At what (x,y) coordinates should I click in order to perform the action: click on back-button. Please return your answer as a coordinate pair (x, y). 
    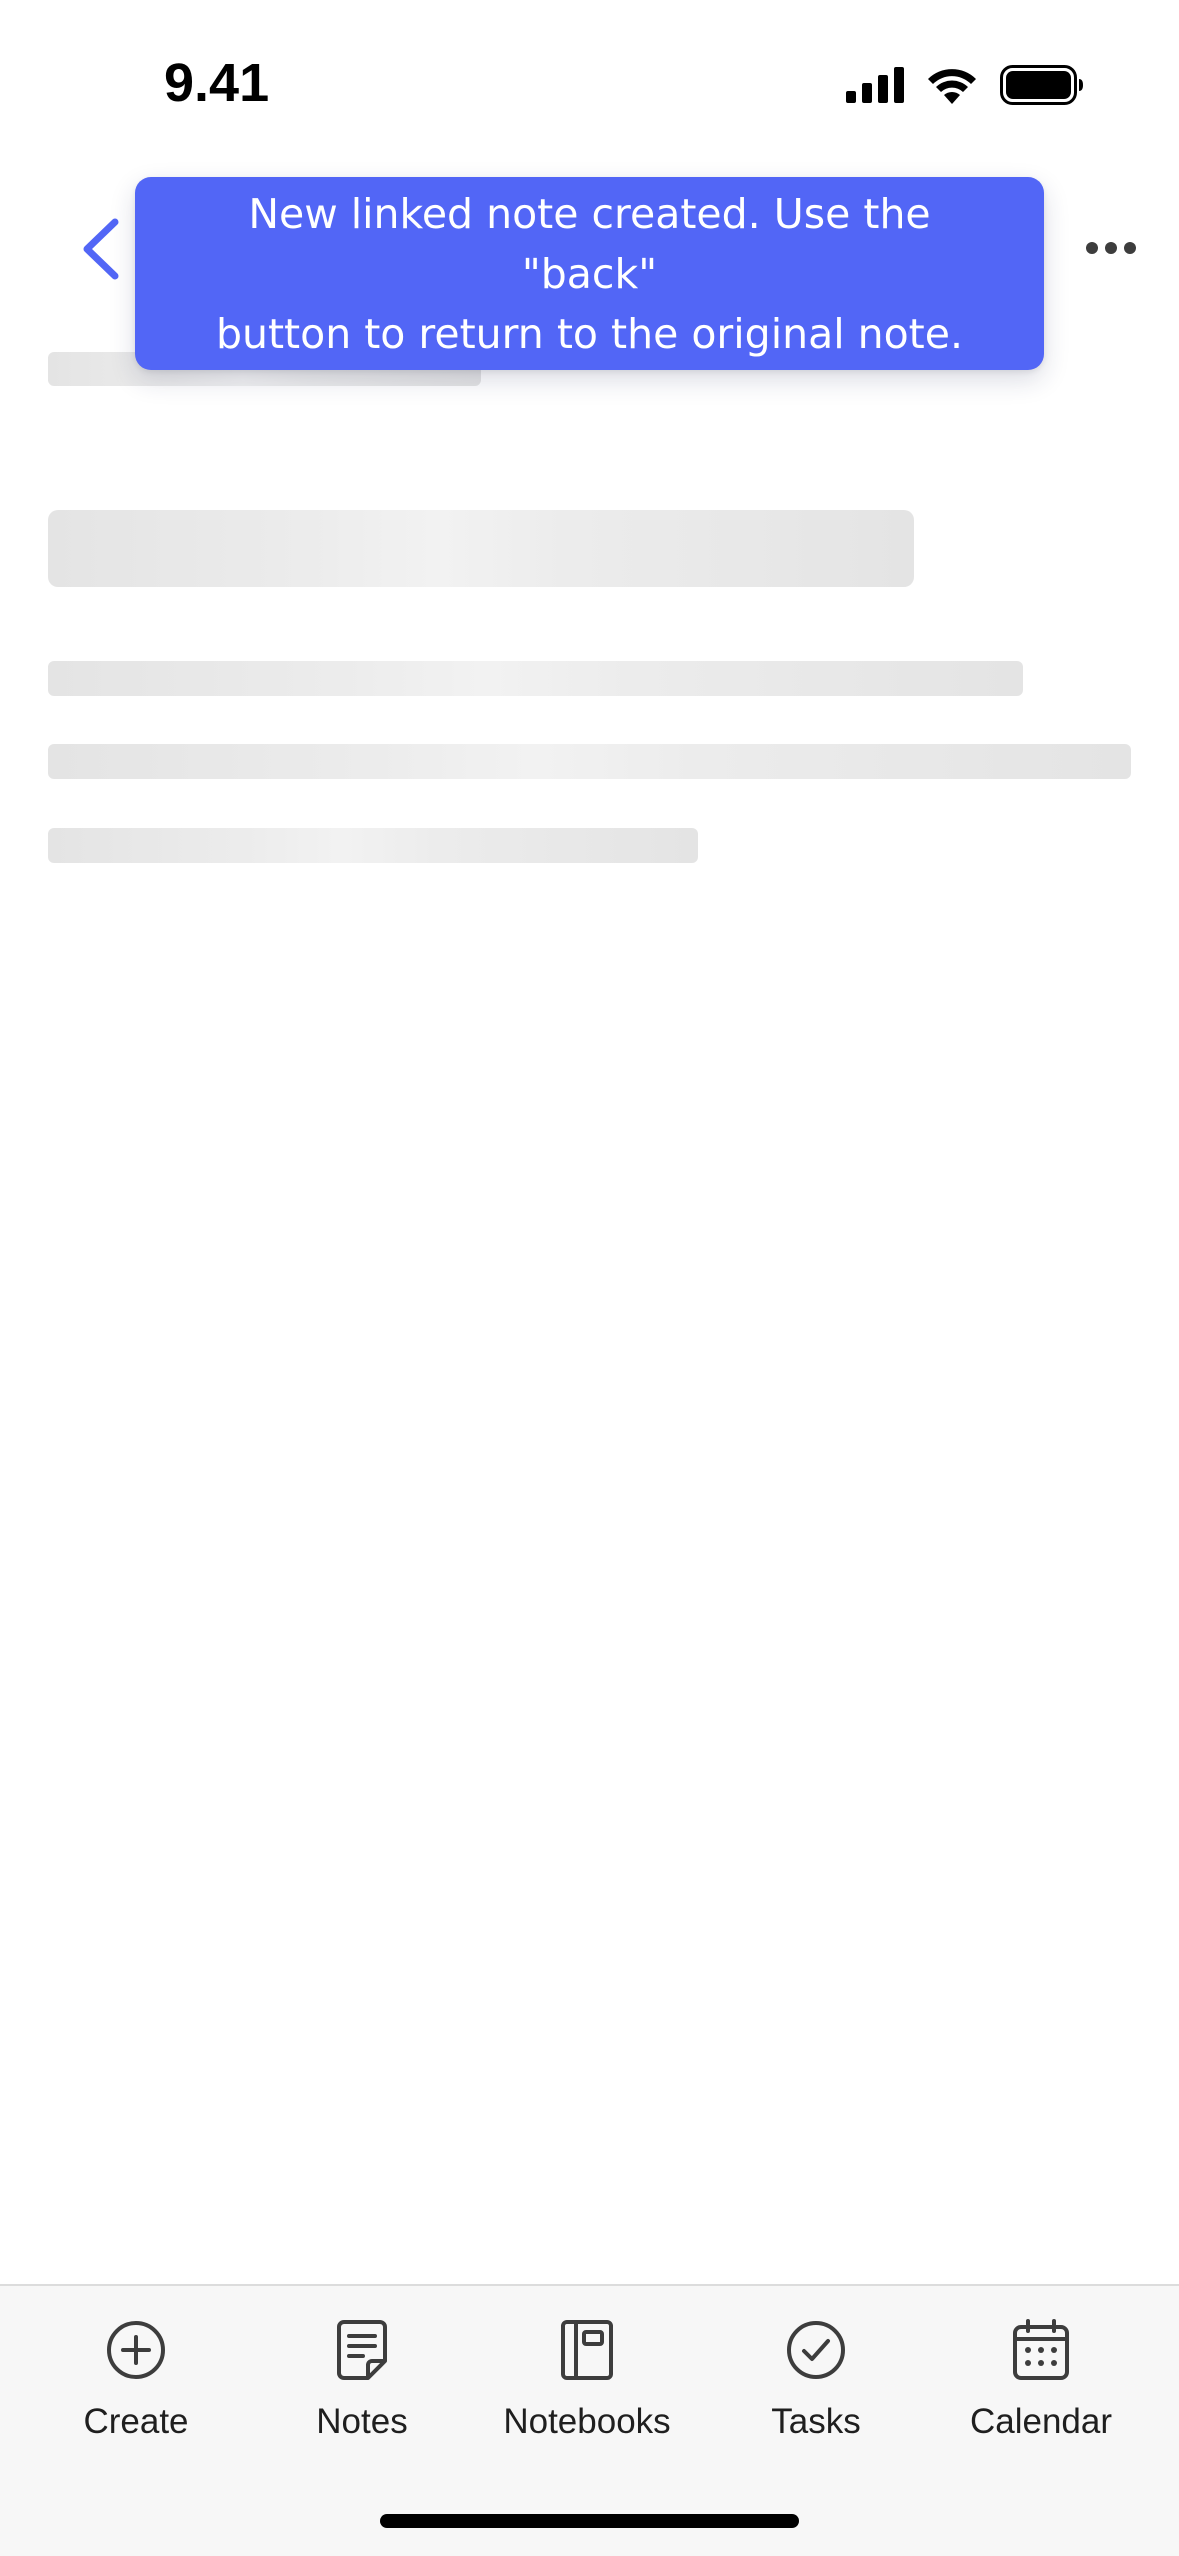
    Looking at the image, I should click on (100, 251).